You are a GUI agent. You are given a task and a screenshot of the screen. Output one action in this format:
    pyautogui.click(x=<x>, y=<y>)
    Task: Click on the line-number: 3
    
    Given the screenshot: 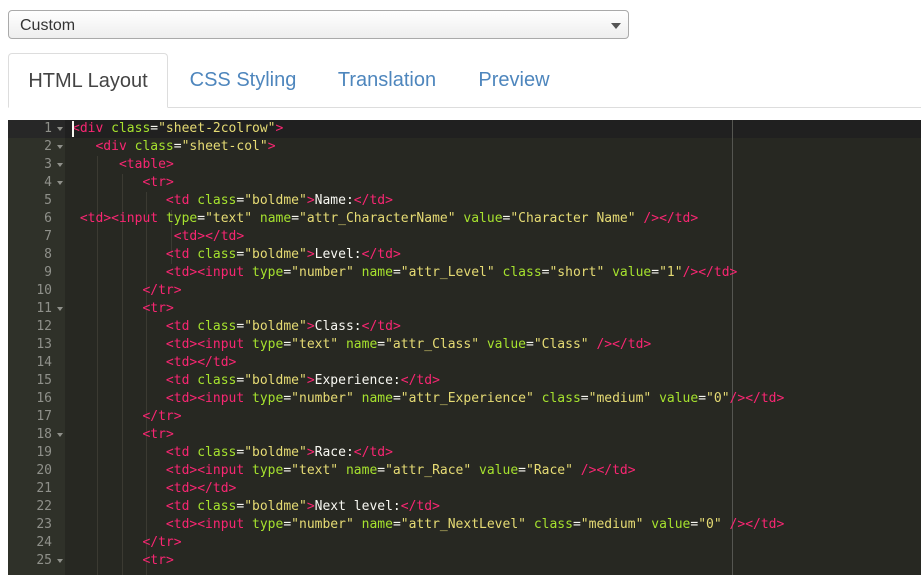 What is the action you would take?
    pyautogui.click(x=48, y=164)
    